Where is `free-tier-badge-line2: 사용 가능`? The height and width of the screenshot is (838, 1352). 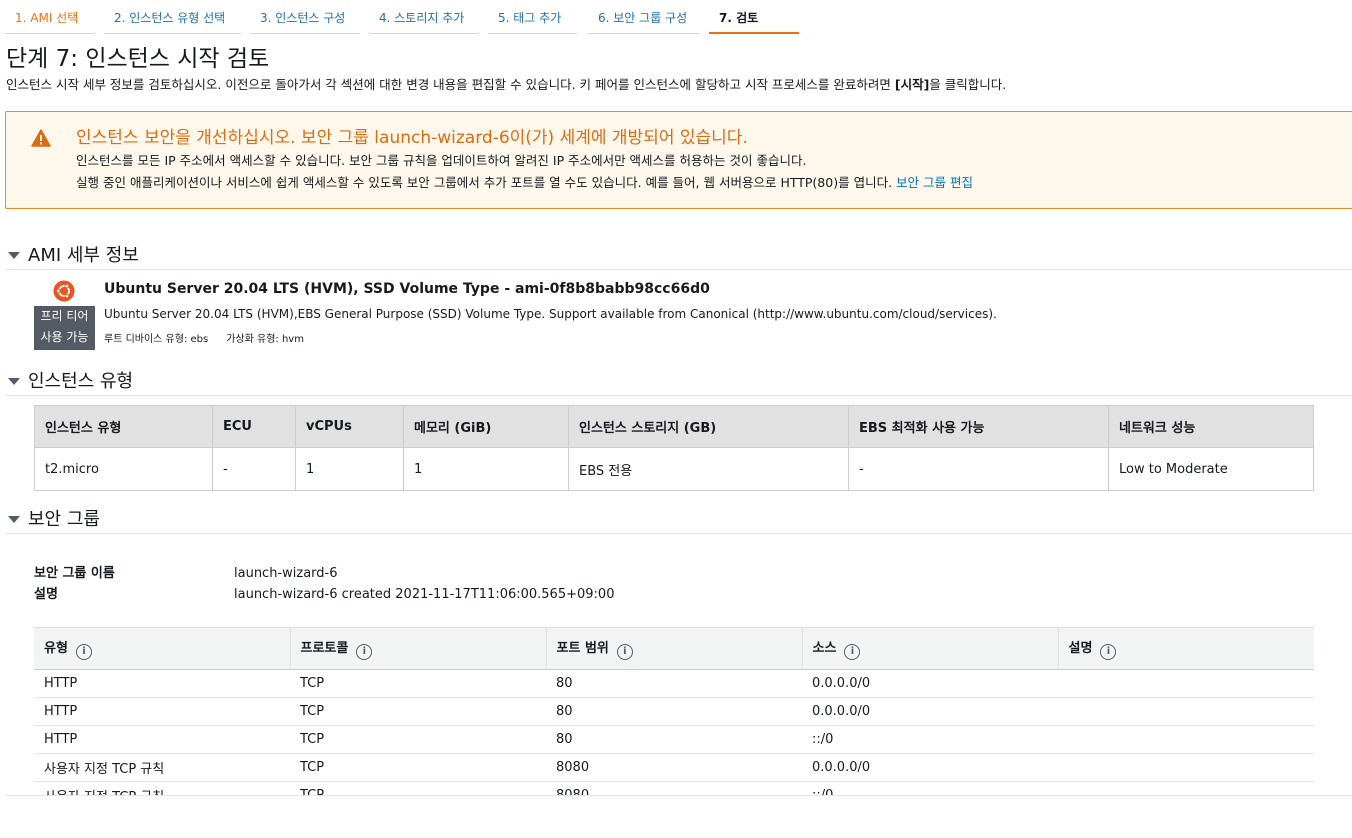 free-tier-badge-line2: 사용 가능 is located at coordinates (64, 337).